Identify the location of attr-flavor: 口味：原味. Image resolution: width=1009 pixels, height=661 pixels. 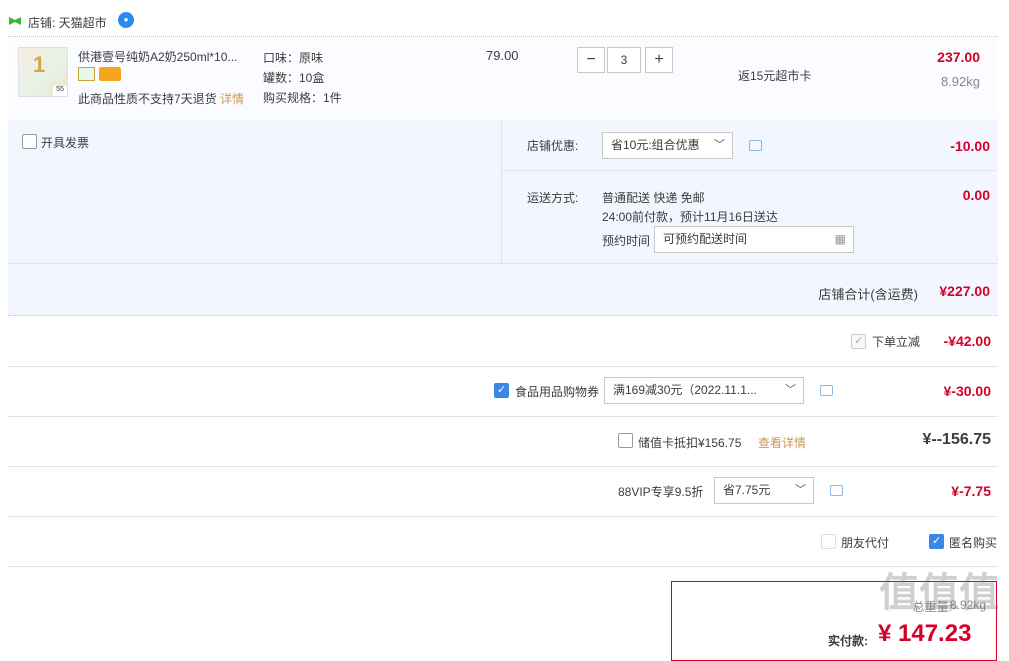
(293, 58).